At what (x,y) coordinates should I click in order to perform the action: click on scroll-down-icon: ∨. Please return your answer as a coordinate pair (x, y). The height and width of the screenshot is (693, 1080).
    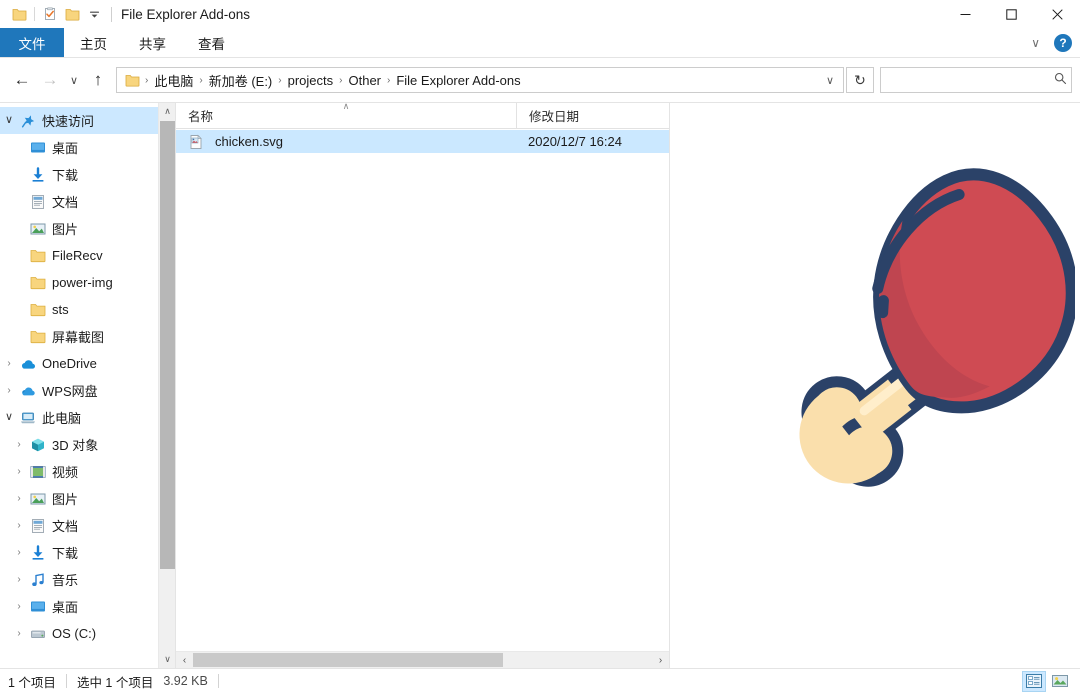
    Looking at the image, I should click on (167, 659).